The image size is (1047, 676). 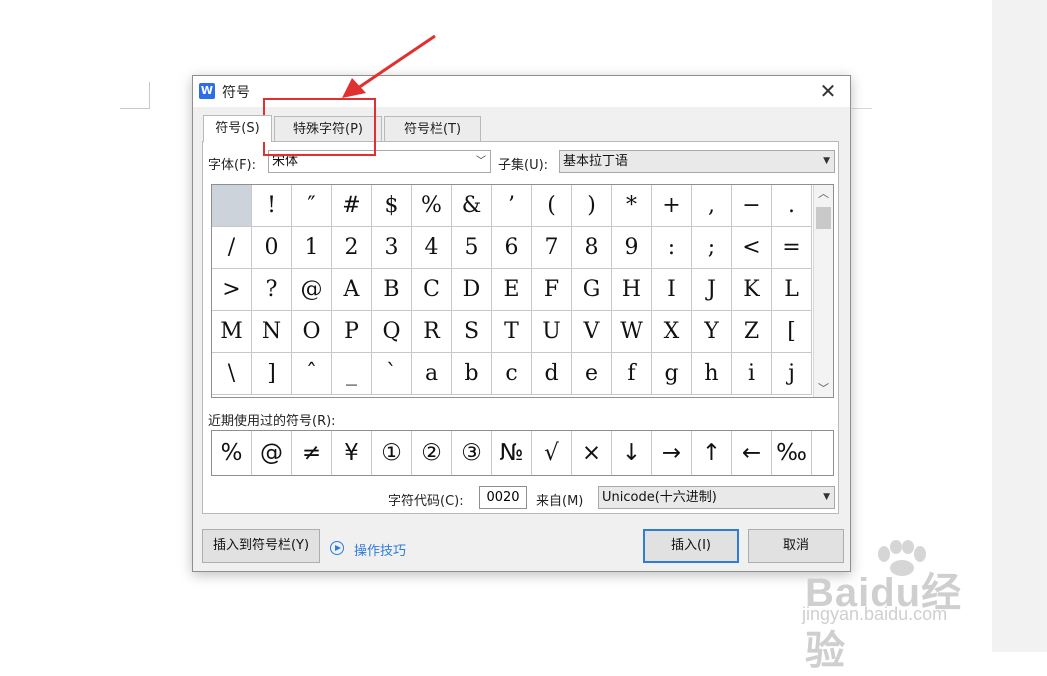 I want to click on symbol-cell: 0, so click(x=272, y=248).